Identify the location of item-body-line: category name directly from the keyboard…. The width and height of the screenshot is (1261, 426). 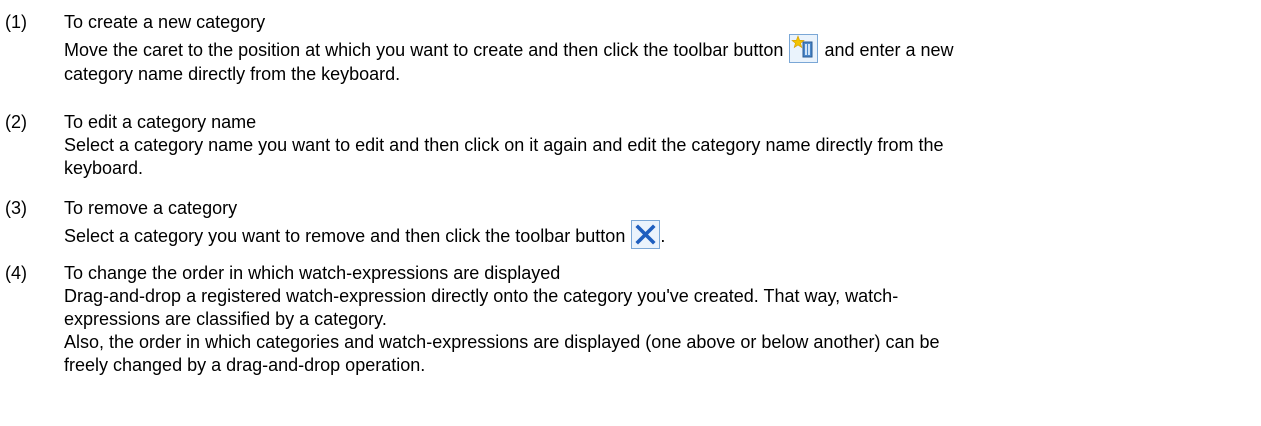
(232, 74).